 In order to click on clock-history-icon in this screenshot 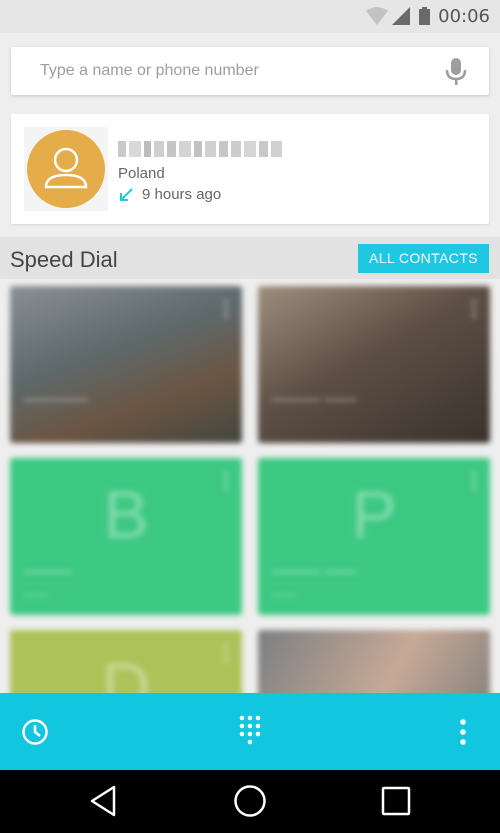, I will do `click(35, 732)`.